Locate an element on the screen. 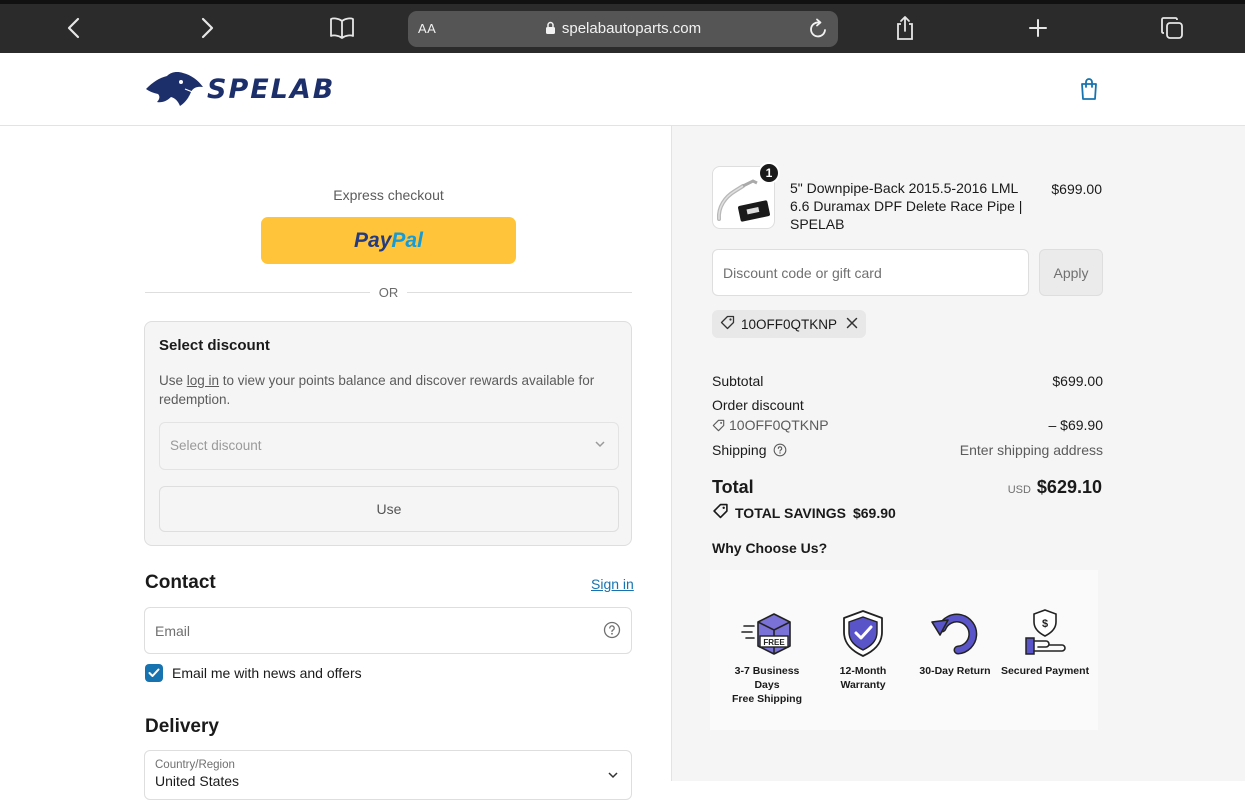  select-discount-title: Select discount is located at coordinates (214, 345).